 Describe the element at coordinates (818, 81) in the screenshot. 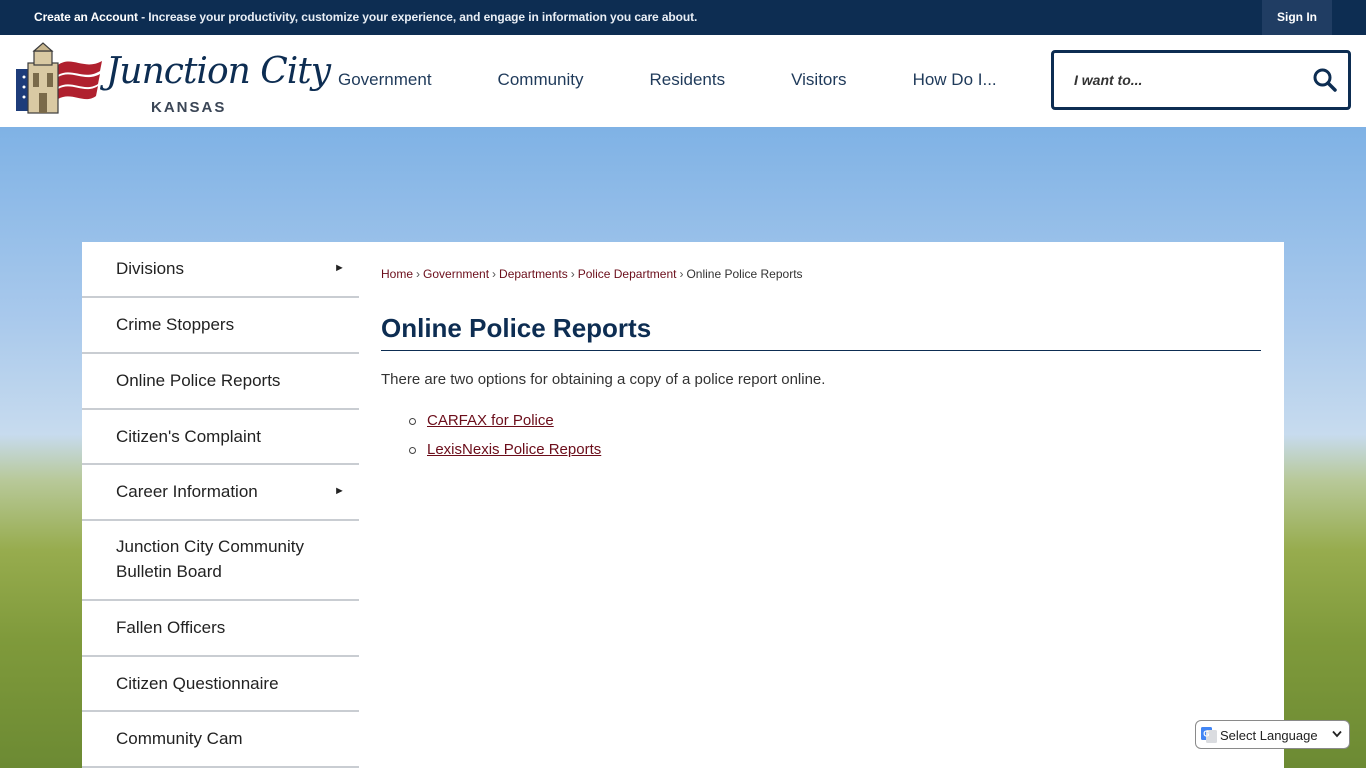

I see `nav-visitors: Visitors` at that location.